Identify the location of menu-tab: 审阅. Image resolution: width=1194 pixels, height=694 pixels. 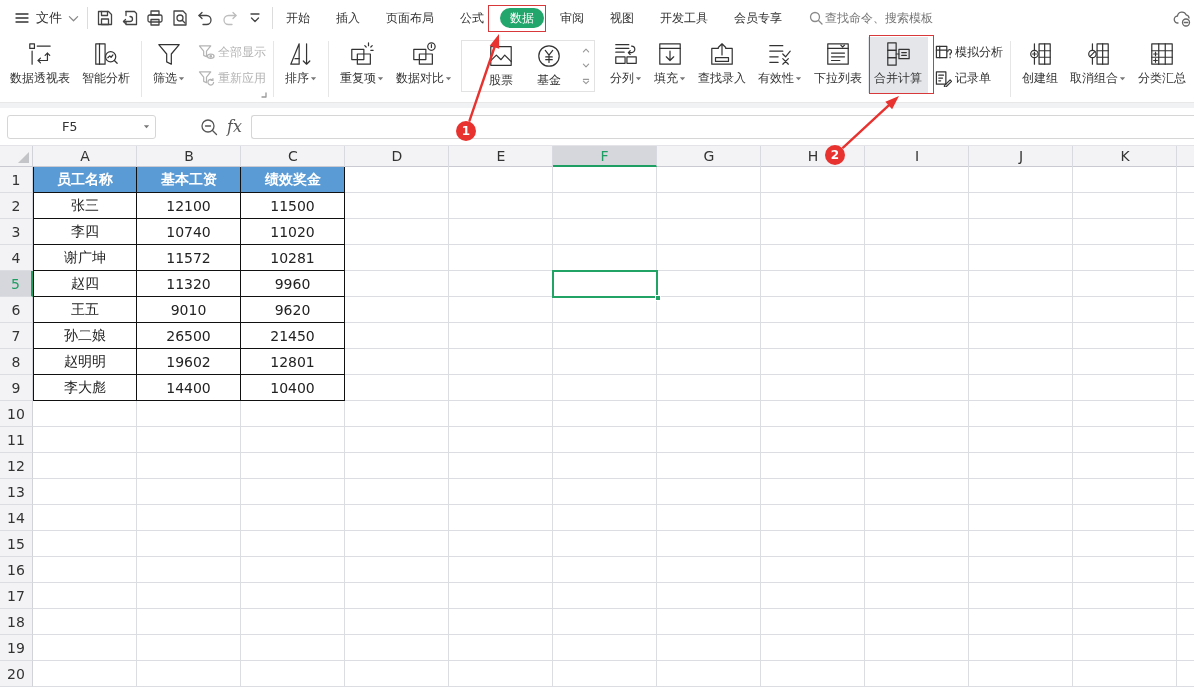
(572, 18).